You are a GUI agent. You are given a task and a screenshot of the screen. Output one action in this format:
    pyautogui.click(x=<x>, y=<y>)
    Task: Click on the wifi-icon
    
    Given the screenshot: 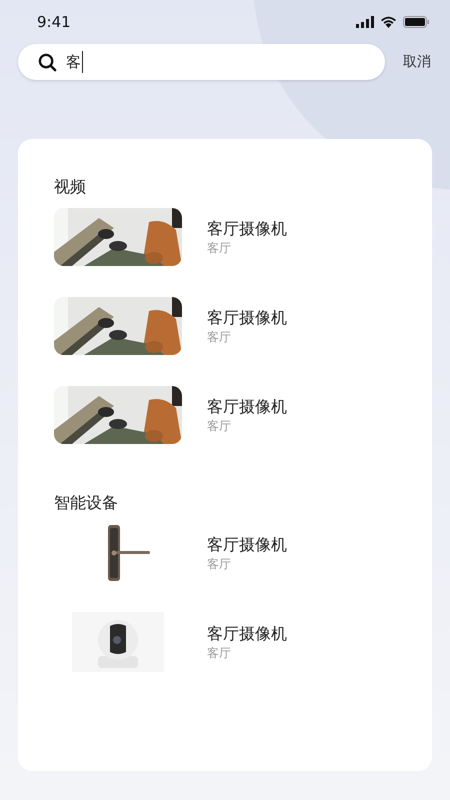 What is the action you would take?
    pyautogui.click(x=388, y=22)
    